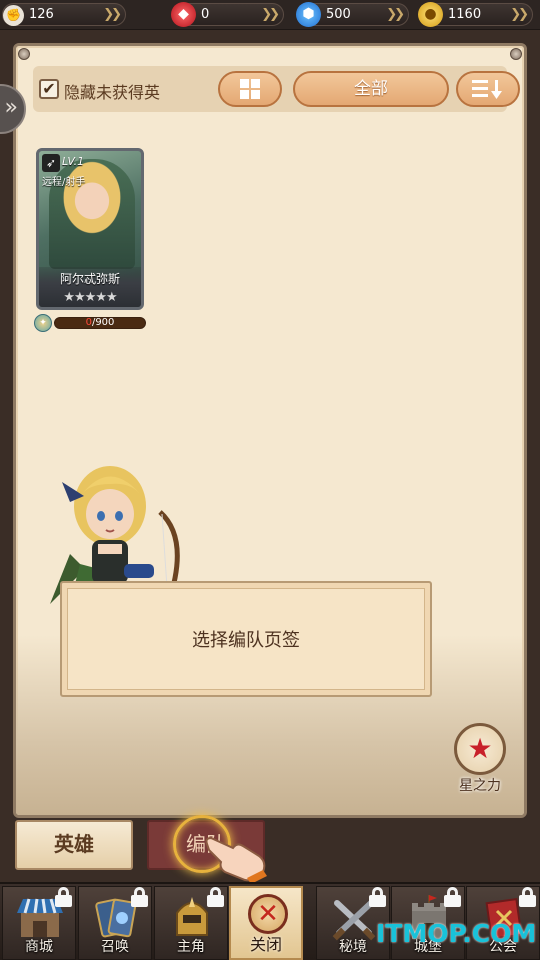  I want to click on energy-value: 126, so click(41, 14).